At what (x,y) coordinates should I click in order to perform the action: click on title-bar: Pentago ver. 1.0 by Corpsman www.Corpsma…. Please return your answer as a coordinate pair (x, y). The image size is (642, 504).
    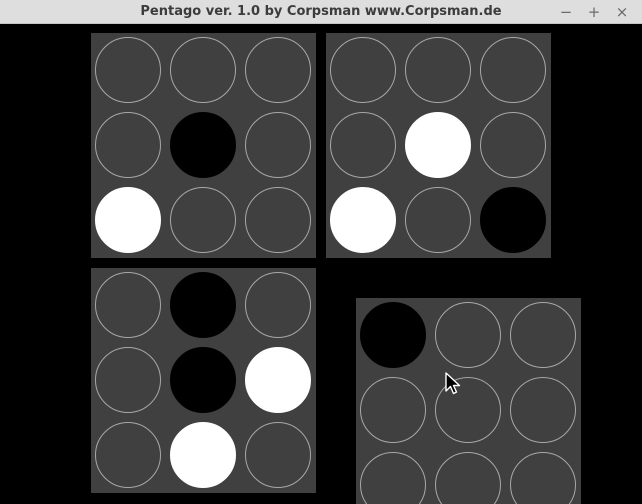
    Looking at the image, I should click on (321, 12).